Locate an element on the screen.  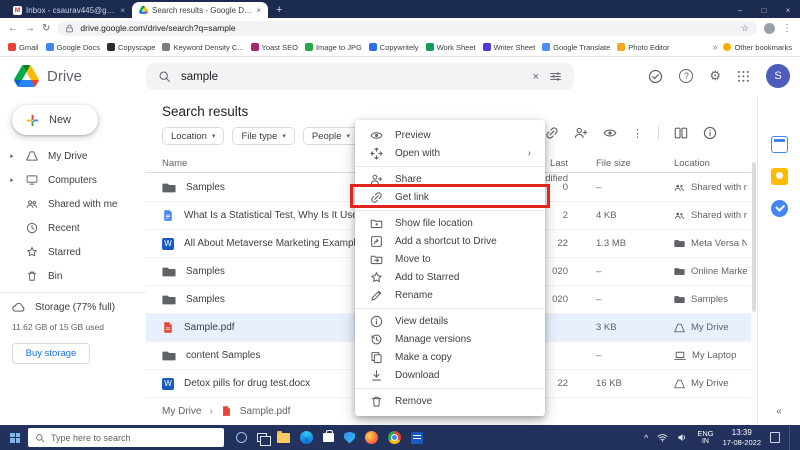
menu-item-remove: Remove is located at coordinates (450, 401).